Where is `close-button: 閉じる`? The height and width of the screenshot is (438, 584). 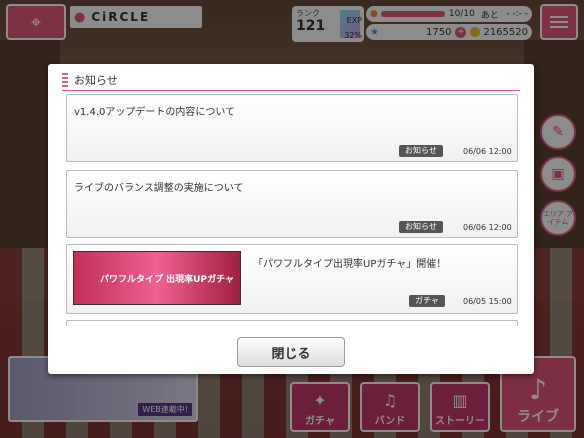
close-button: 閉じる is located at coordinates (291, 352).